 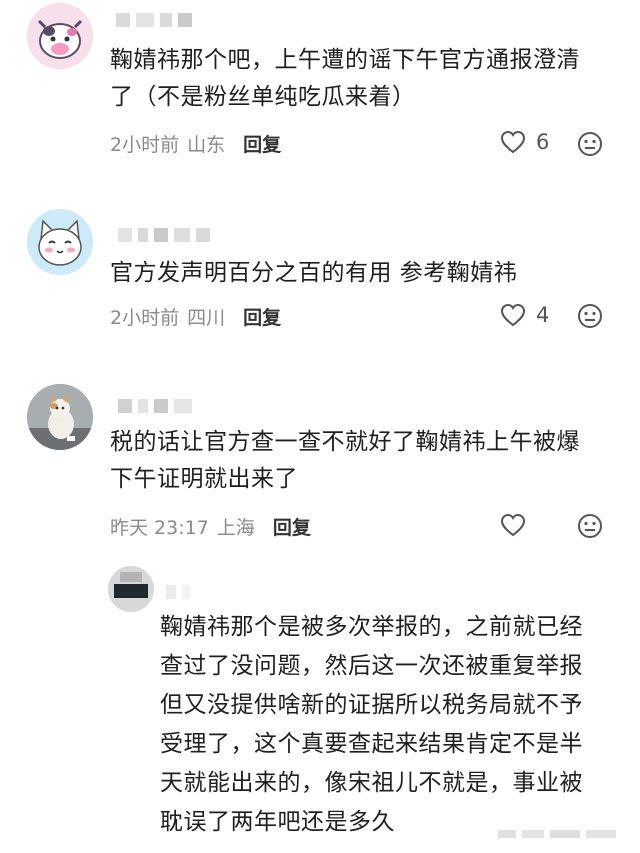 What do you see at coordinates (371, 666) in the screenshot?
I see `reply-text-line: 查过了没问题，然后这一次还被重复举报` at bounding box center [371, 666].